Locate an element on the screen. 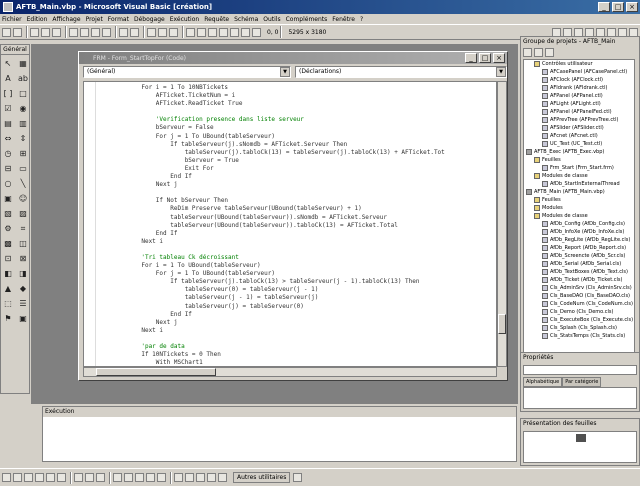  tree-node: AfDb_RegLite (AfDb_RegLite.cls) is located at coordinates (579, 240).